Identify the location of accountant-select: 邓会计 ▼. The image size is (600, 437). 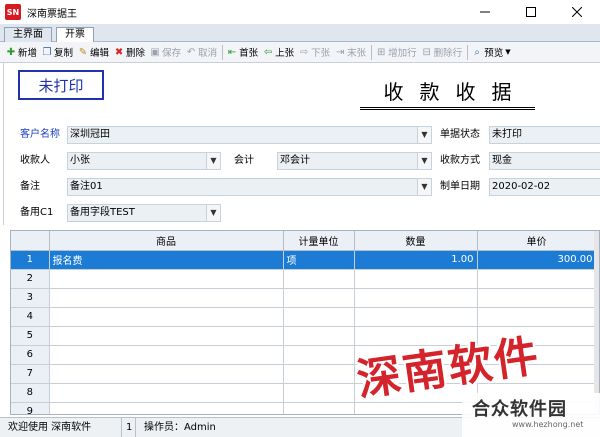
(354, 161).